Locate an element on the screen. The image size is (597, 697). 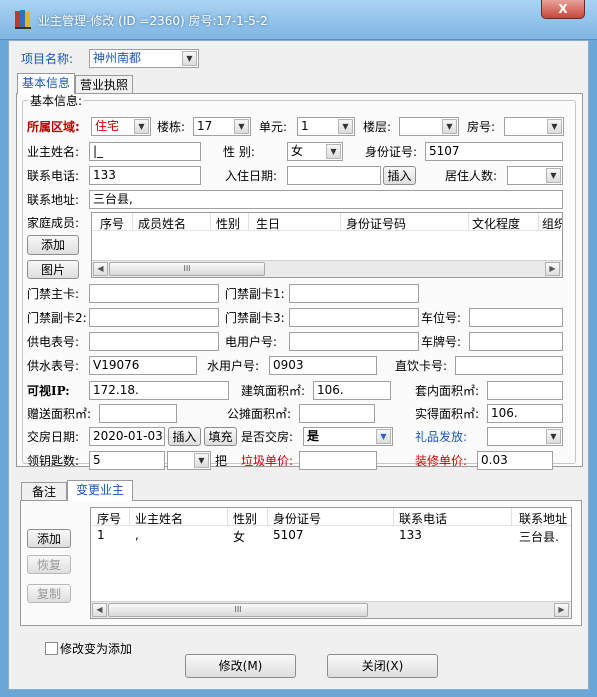
tab-business-license: 营业执照 is located at coordinates (104, 84).